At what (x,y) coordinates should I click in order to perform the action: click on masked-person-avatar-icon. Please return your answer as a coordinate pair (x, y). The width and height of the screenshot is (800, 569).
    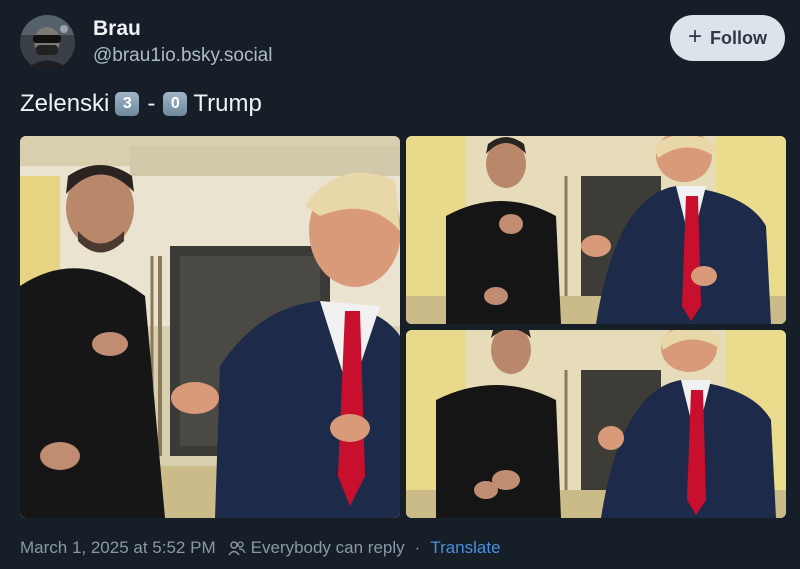
    Looking at the image, I should click on (47, 42).